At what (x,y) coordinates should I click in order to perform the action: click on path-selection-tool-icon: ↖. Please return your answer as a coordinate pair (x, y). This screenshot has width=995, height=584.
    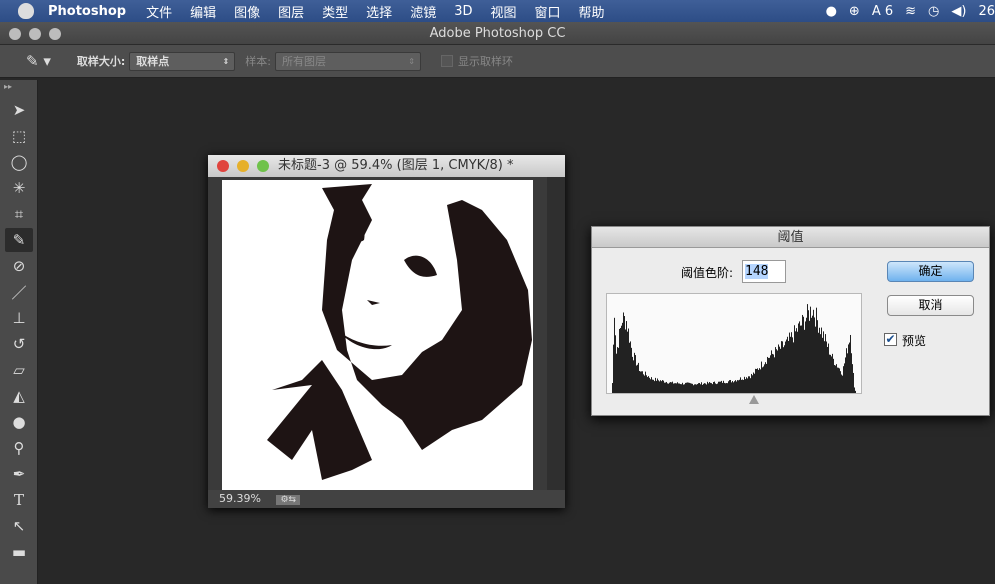
    Looking at the image, I should click on (19, 526).